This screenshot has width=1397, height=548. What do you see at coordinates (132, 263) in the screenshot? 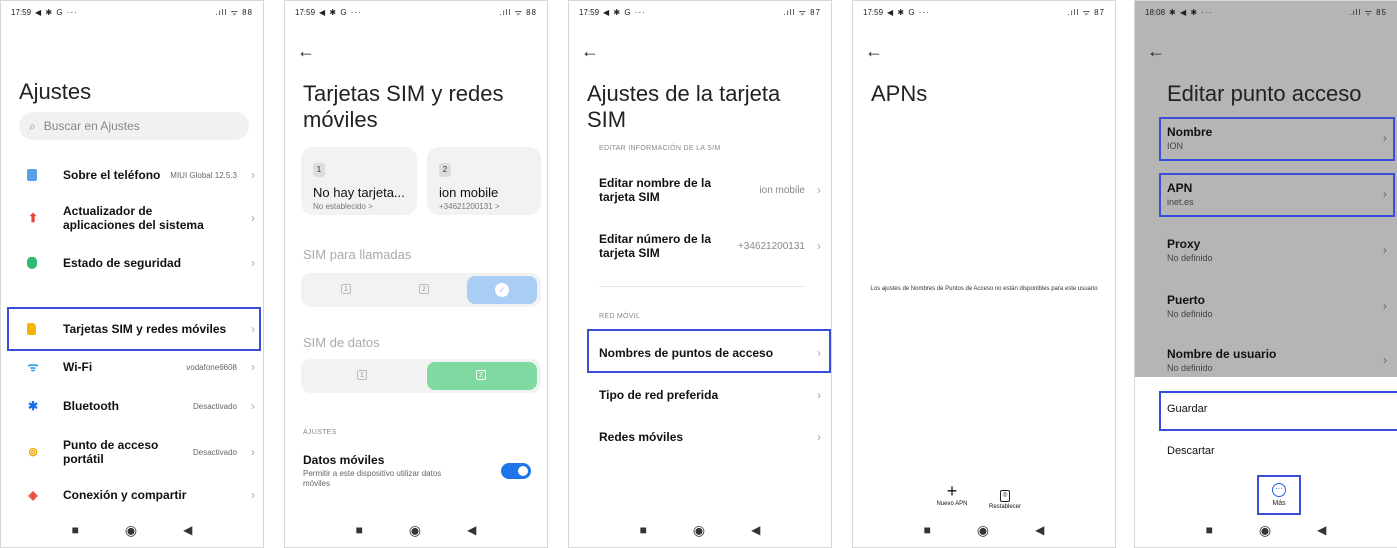
I see `settings-item-security-status: Estado de seguridad ›` at bounding box center [132, 263].